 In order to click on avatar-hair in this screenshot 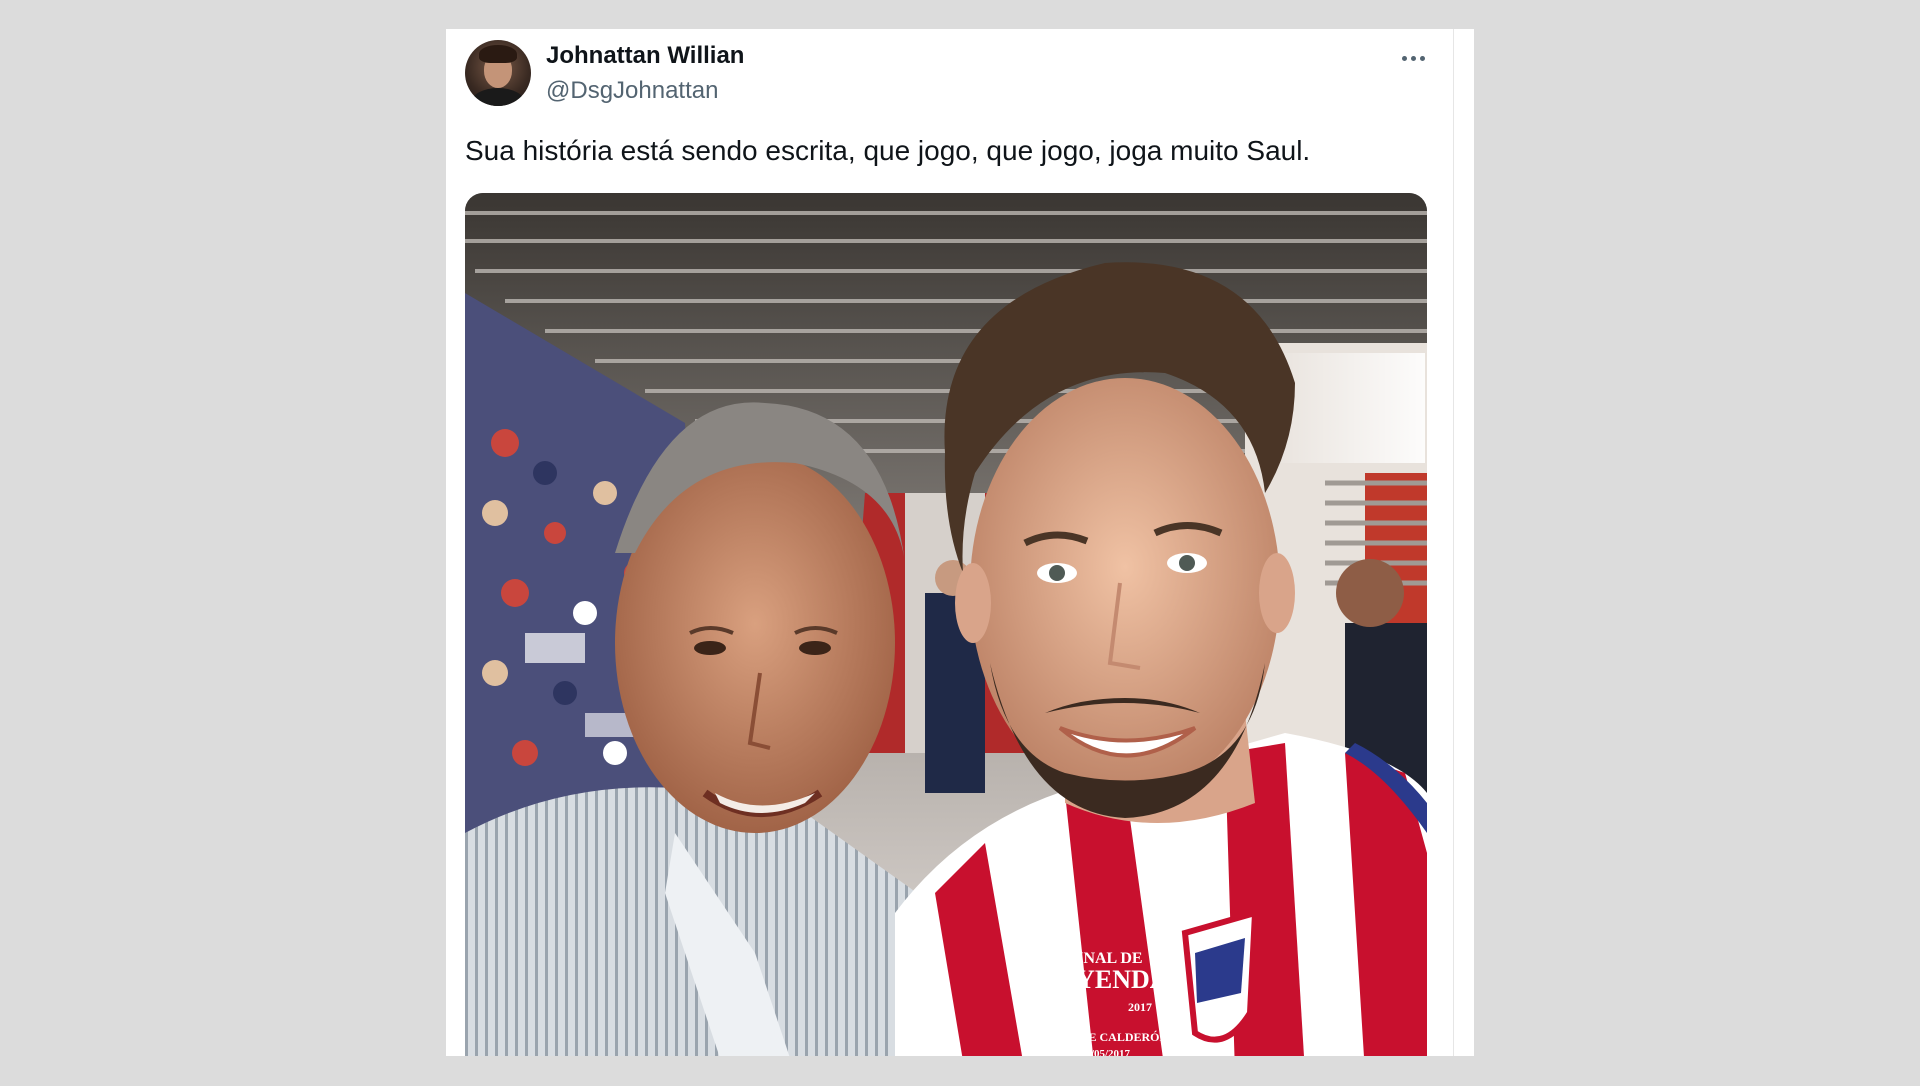, I will do `click(498, 54)`.